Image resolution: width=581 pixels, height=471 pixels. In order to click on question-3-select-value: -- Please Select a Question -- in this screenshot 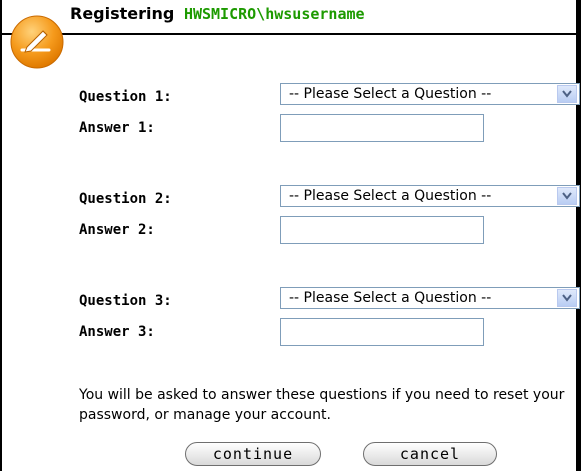, I will do `click(390, 298)`.